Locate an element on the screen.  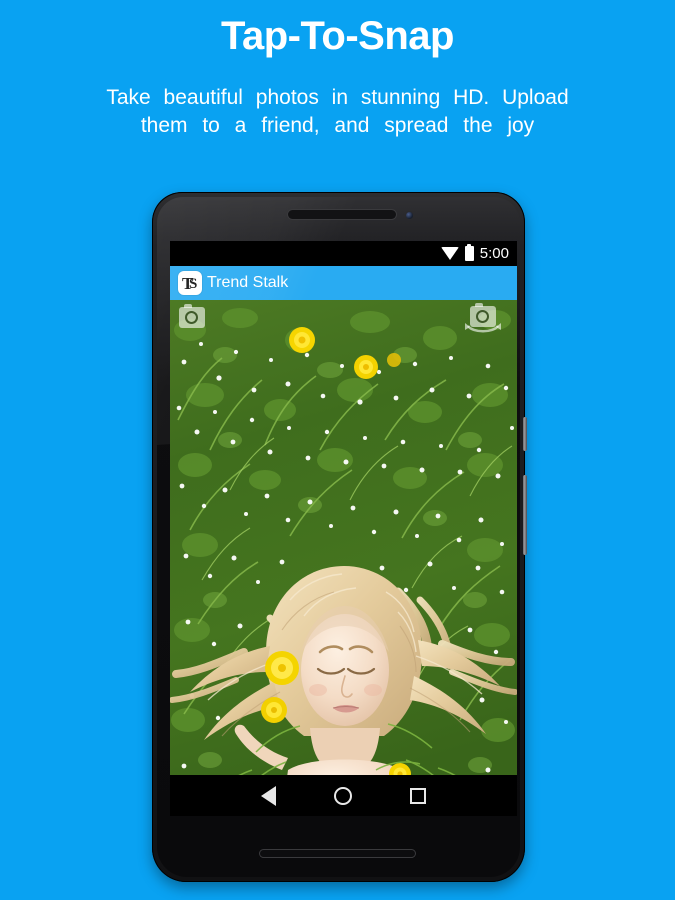
nav-home-button is located at coordinates (343, 795).